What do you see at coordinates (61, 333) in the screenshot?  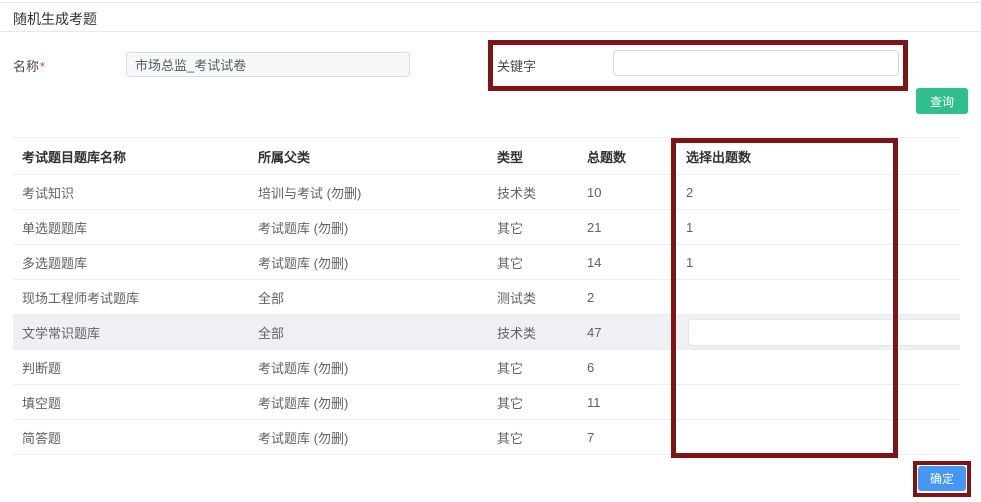 I see `bank-name-cell: 文学常识题库` at bounding box center [61, 333].